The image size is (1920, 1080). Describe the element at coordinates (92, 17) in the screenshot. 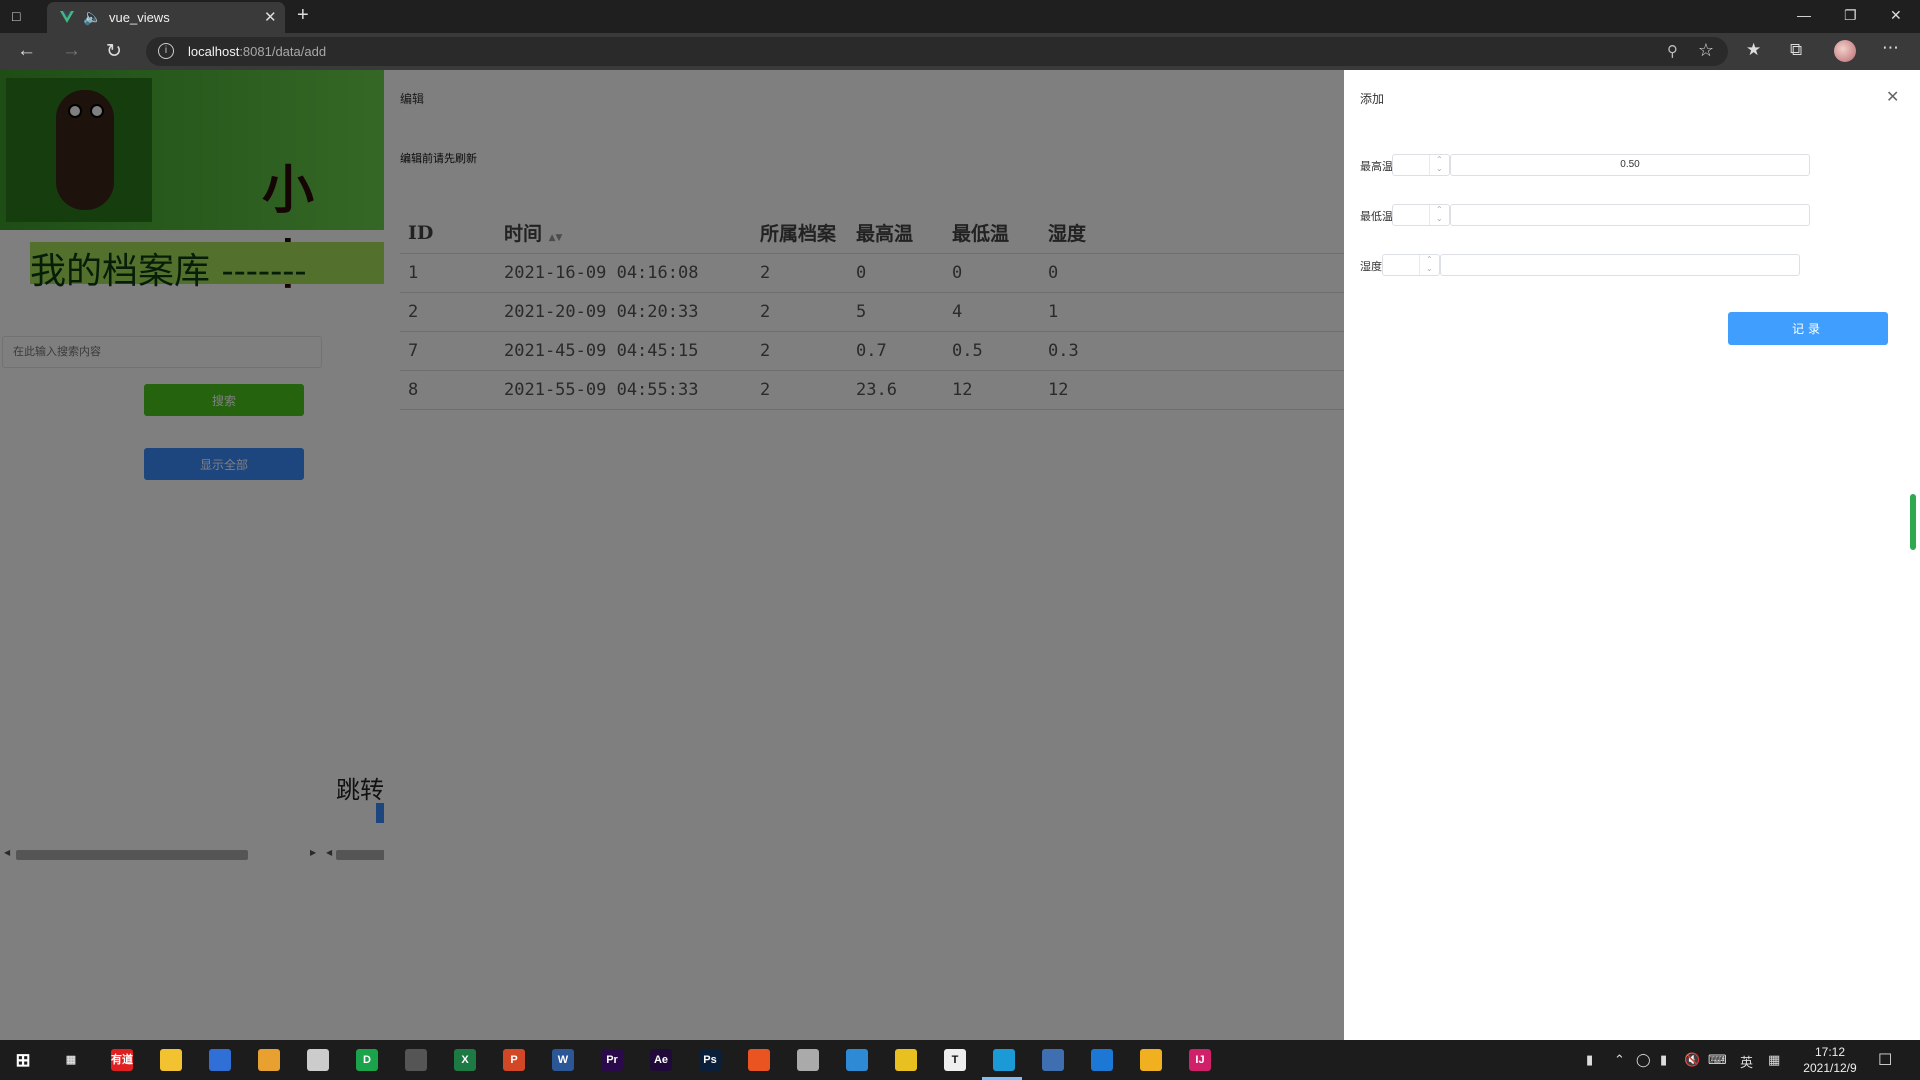

I see `speaker-icon: 🔈` at that location.